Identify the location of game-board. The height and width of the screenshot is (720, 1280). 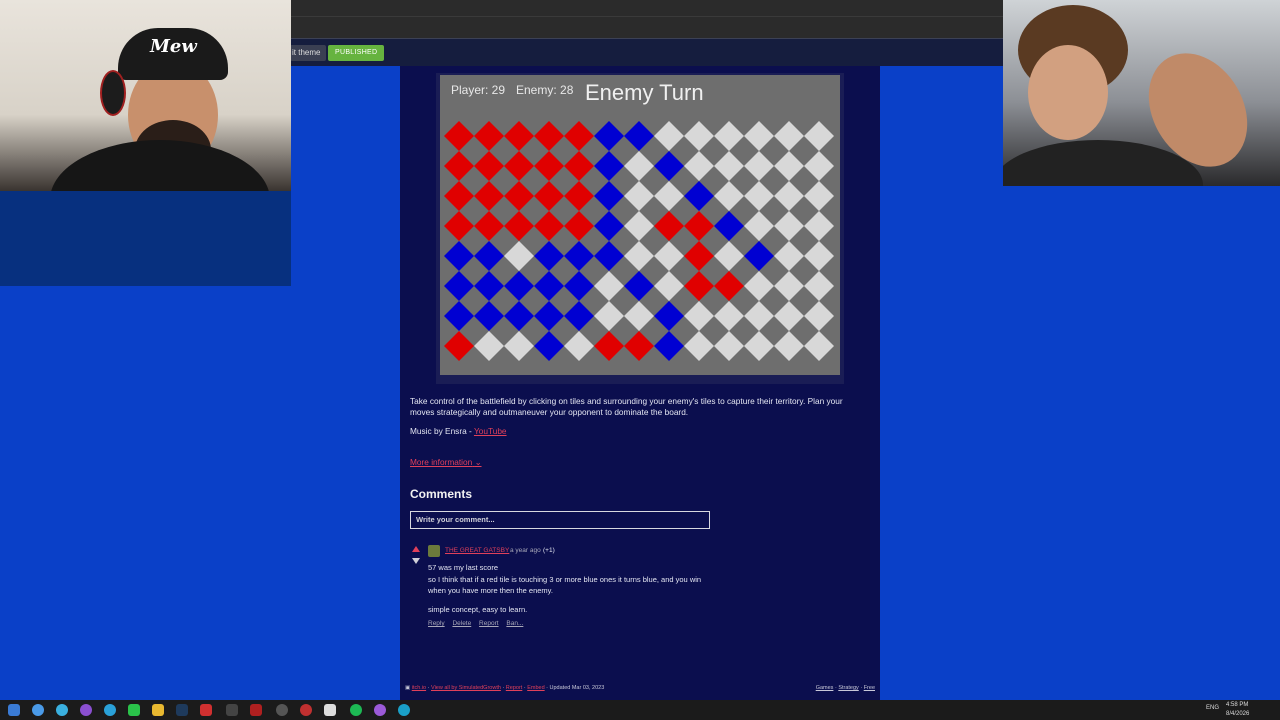
(641, 241).